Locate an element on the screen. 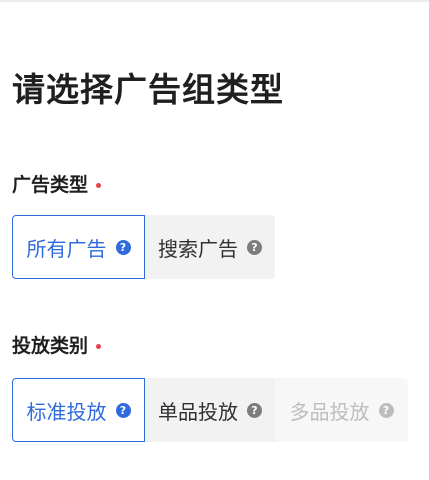 The height and width of the screenshot is (480, 429). placement-category-label: 投放类别 is located at coordinates (57, 346).